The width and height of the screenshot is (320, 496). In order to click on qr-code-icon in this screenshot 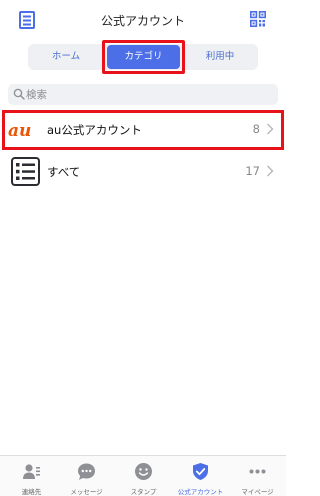, I will do `click(258, 19)`.